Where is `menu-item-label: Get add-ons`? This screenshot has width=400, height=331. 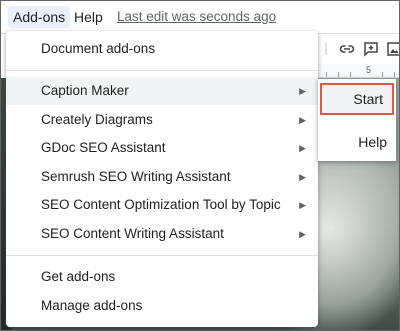 menu-item-label: Get add-ons is located at coordinates (78, 276).